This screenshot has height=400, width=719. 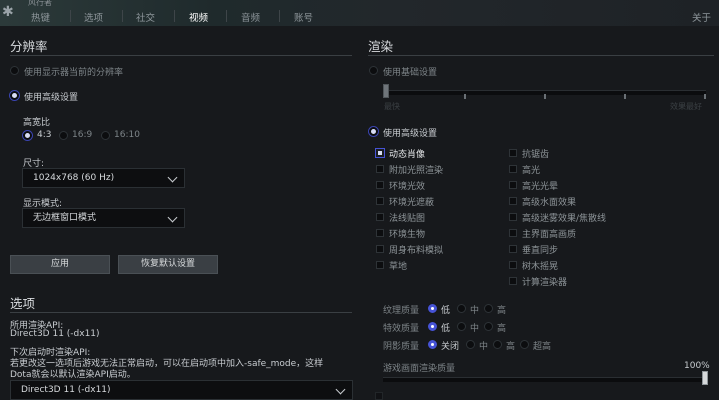 I want to click on aspect-16-10-radio, so click(x=105, y=135).